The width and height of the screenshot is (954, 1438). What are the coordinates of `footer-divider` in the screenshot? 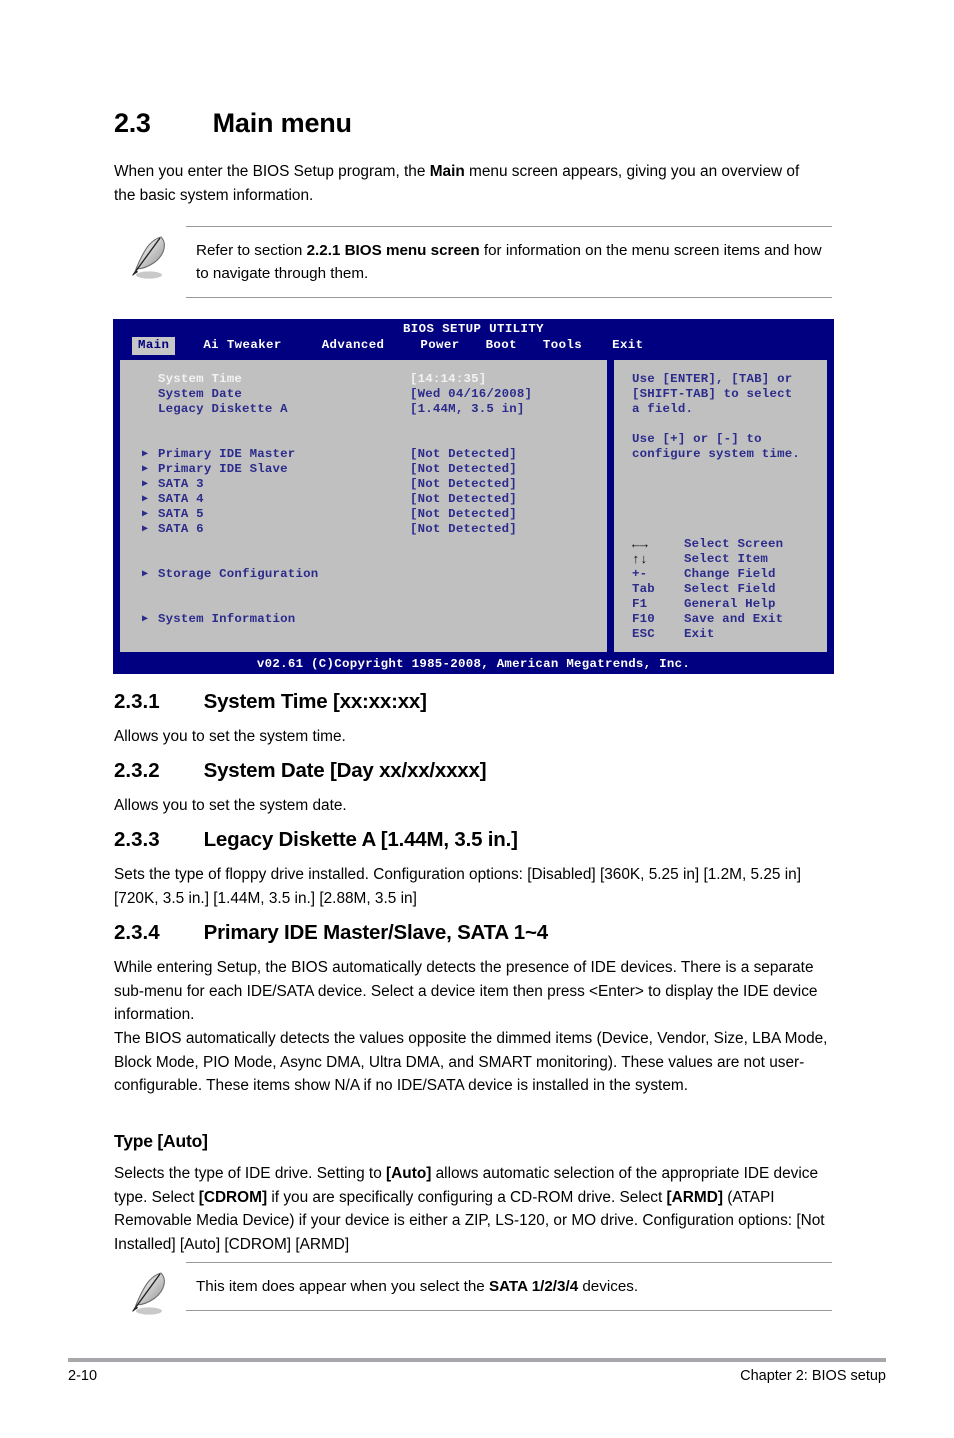 It's located at (477, 1360).